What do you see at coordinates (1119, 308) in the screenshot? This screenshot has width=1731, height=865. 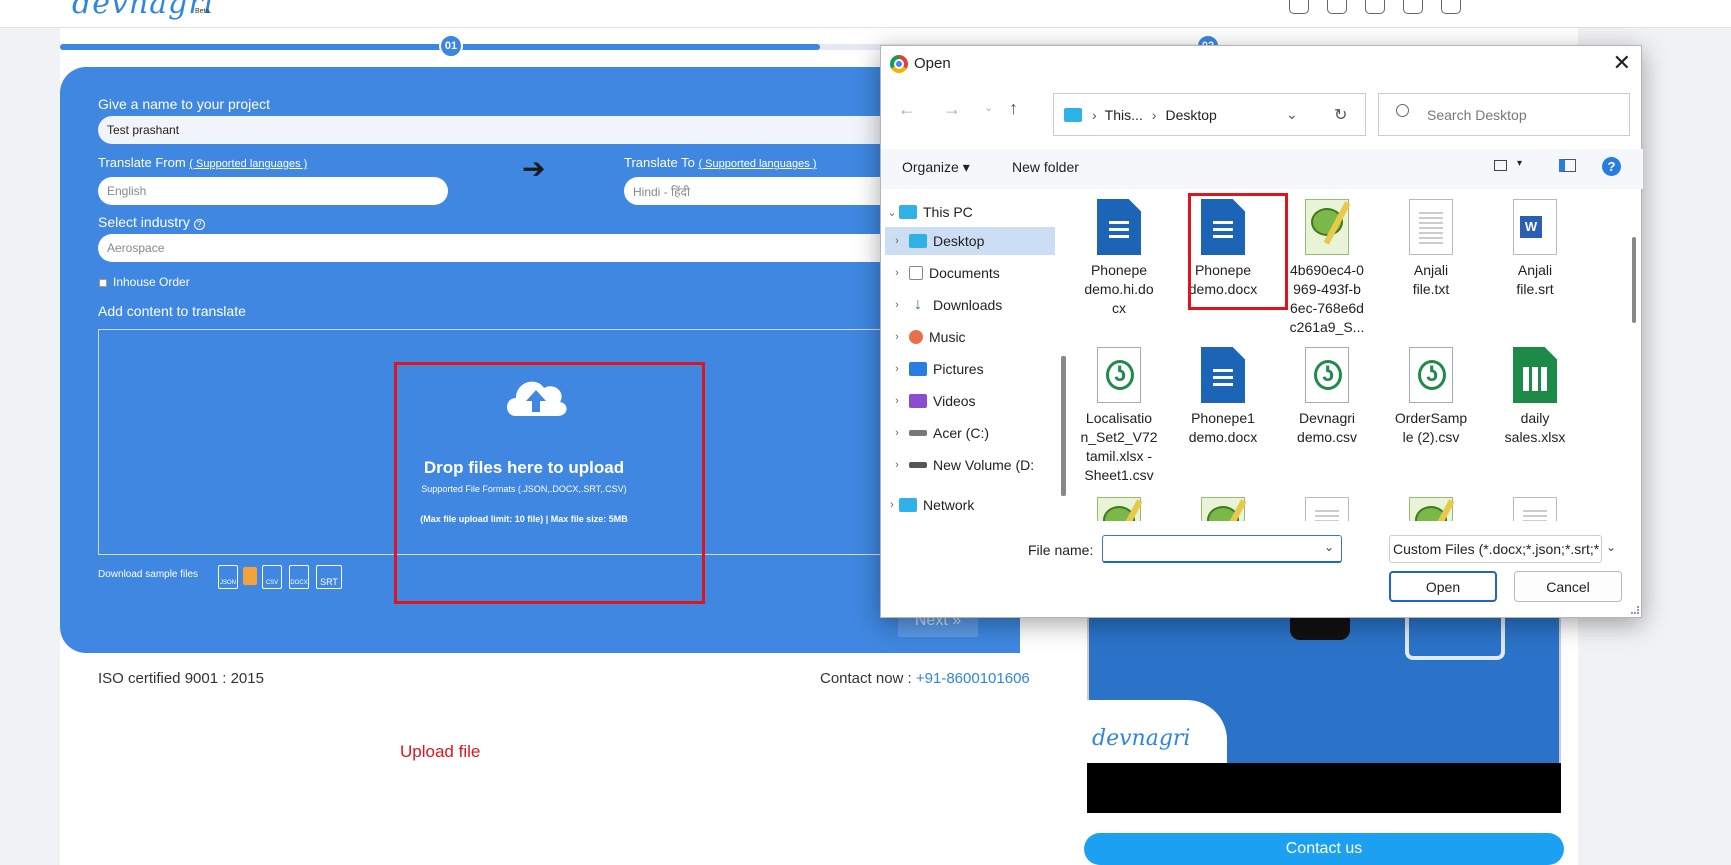 I see `file-name-line: cx` at bounding box center [1119, 308].